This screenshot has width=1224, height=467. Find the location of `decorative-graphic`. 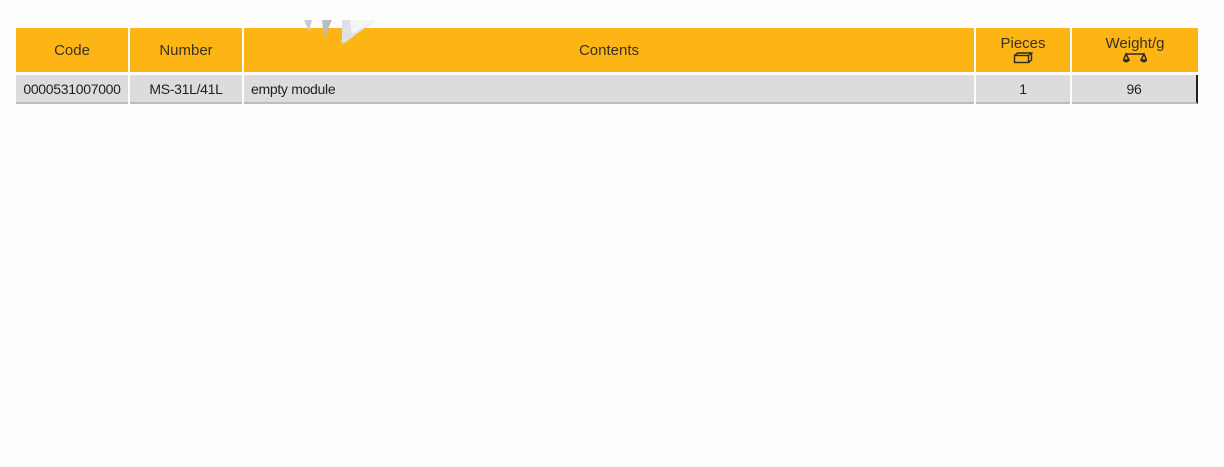

decorative-graphic is located at coordinates (341, 32).